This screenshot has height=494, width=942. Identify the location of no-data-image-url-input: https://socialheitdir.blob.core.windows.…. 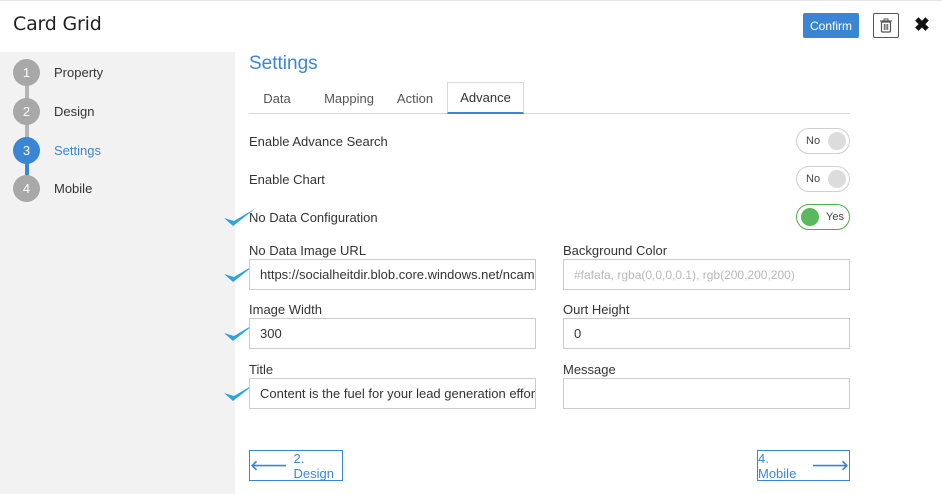
(392, 274).